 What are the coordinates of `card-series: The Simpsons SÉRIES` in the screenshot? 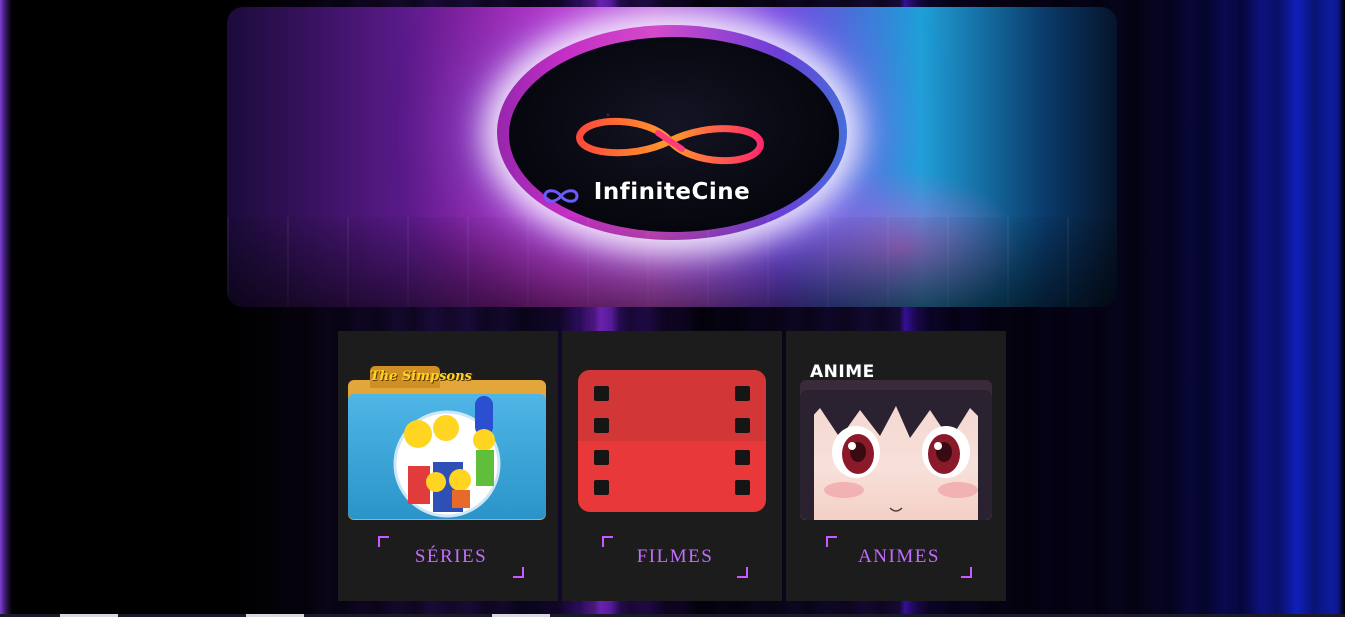 It's located at (448, 466).